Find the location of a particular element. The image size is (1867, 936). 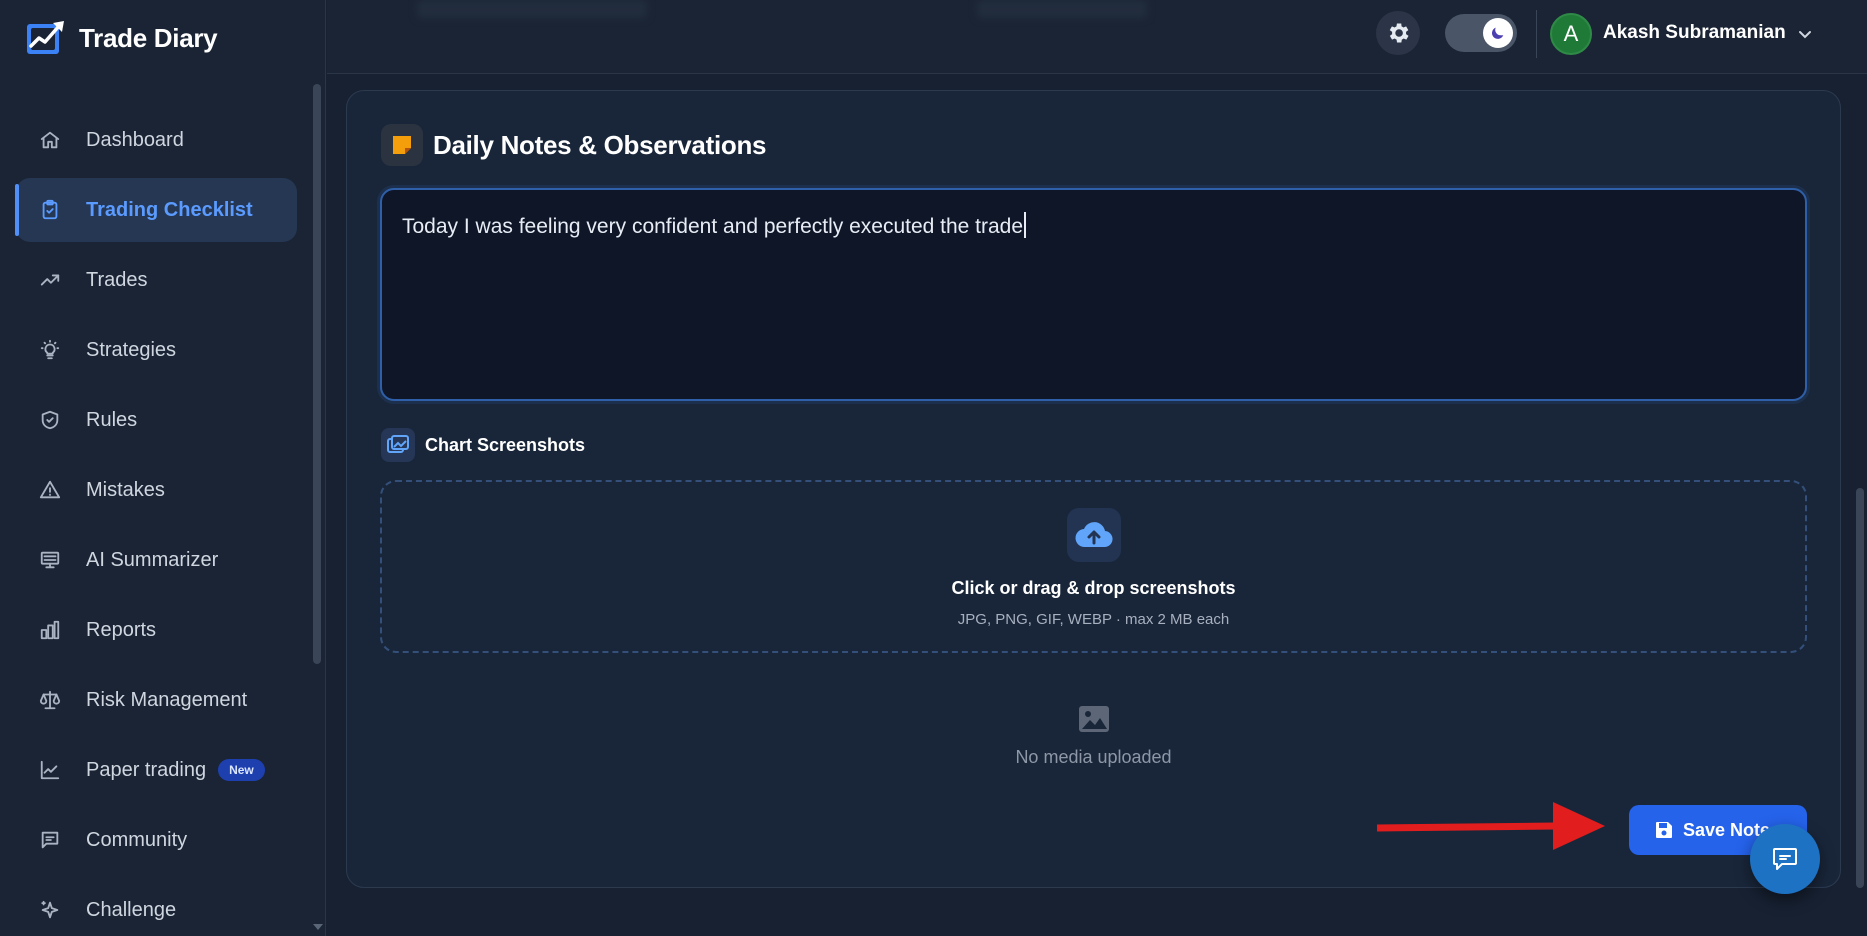

sidebar-item-label: Dashboard is located at coordinates (135, 139).